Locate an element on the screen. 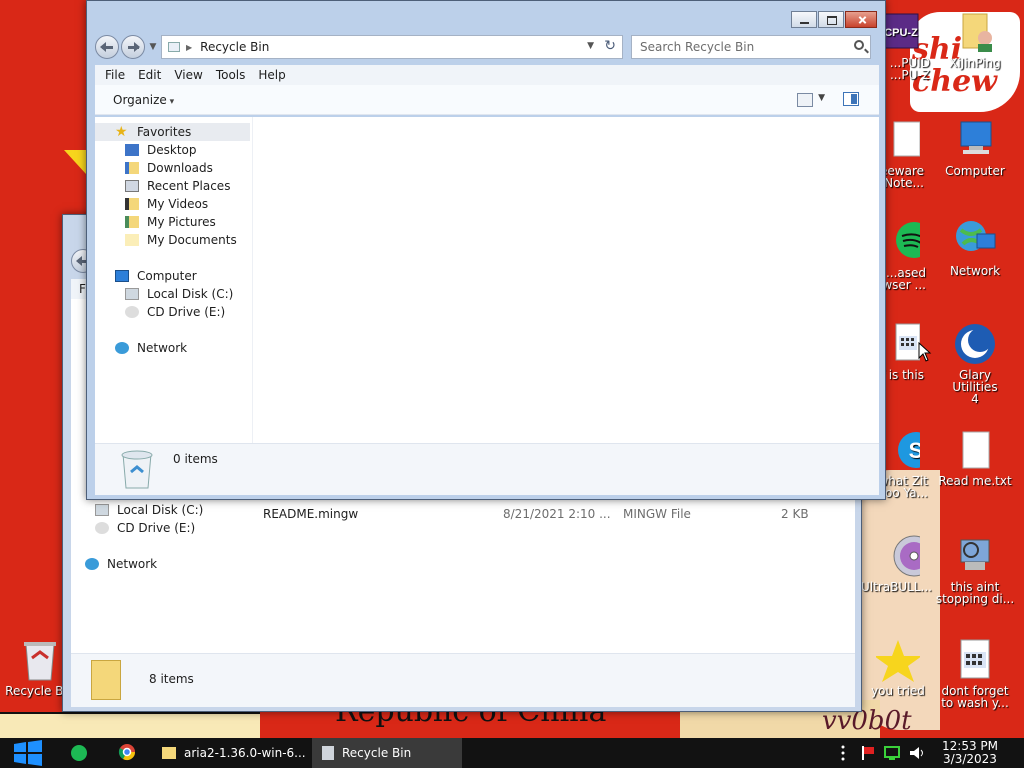 The height and width of the screenshot is (768, 1024). computer-search-icon is located at coordinates (975, 556).